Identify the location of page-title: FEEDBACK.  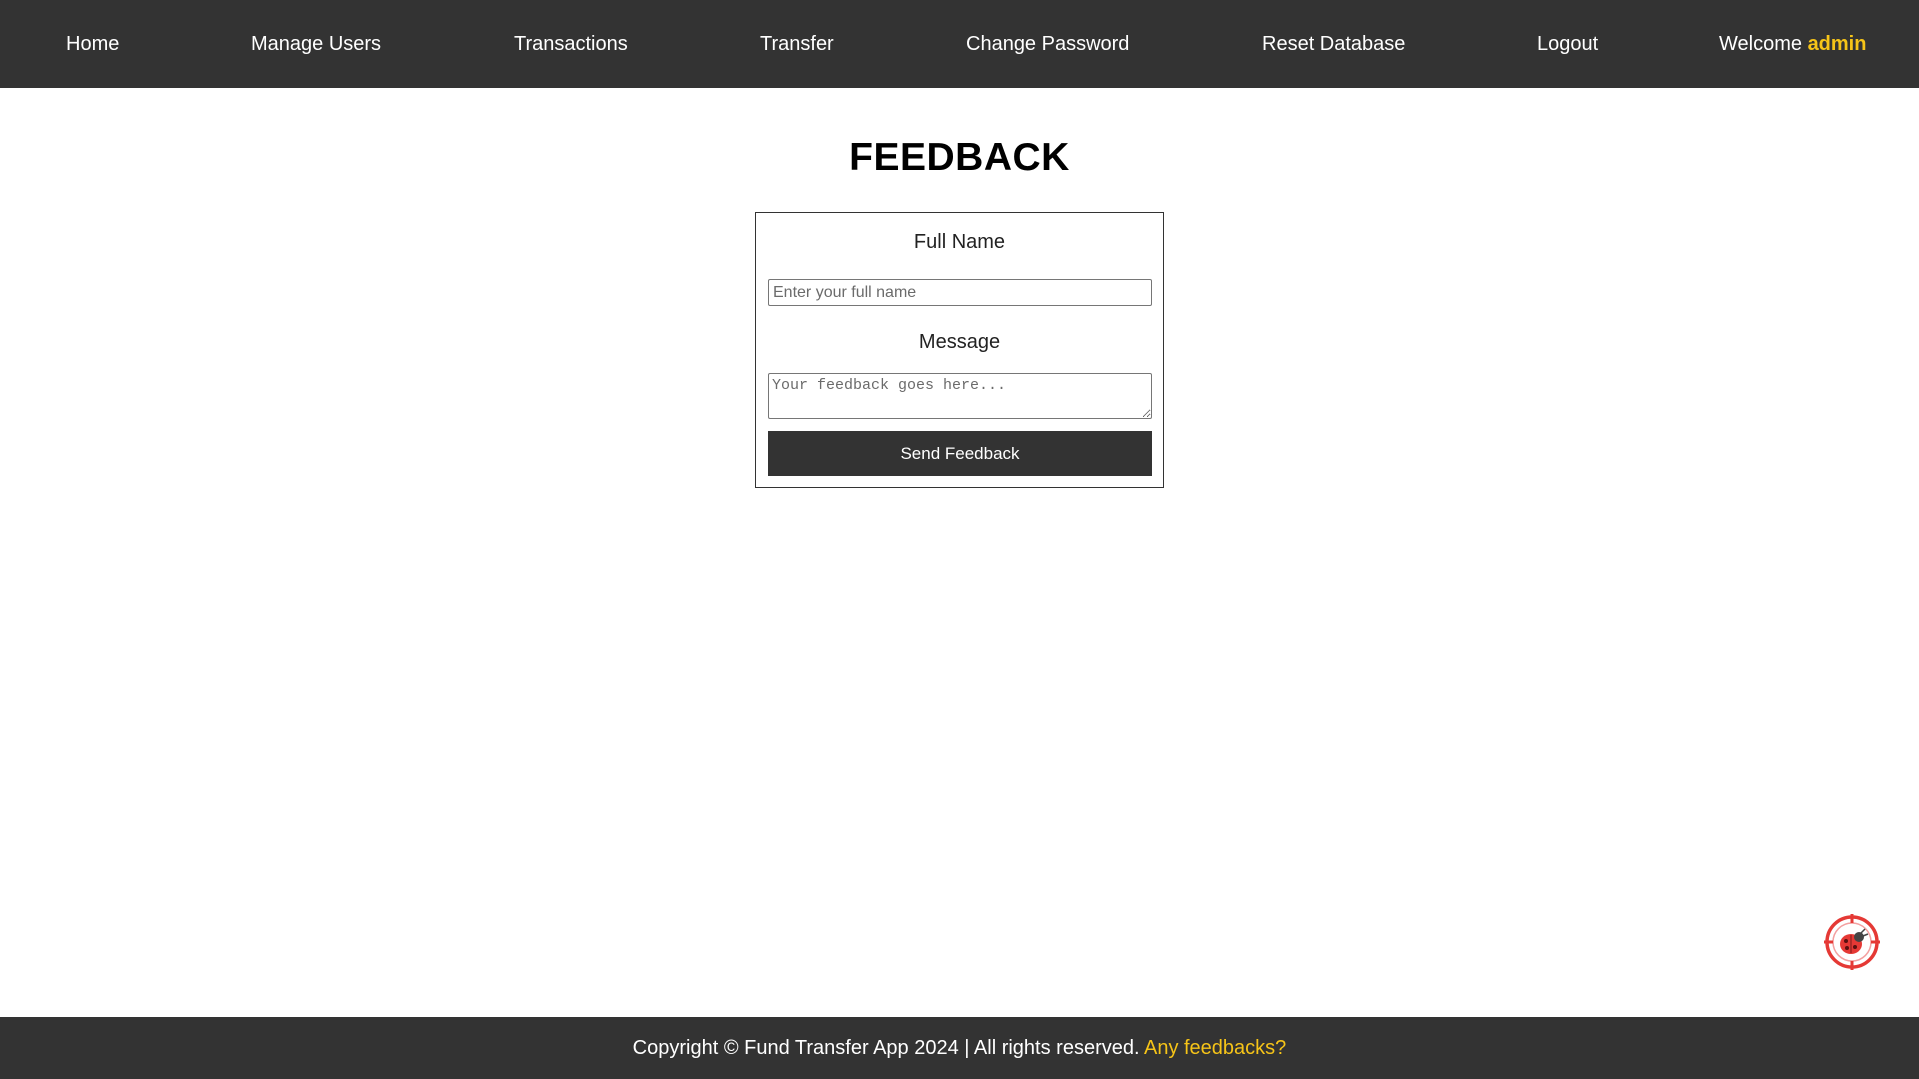
(959, 157).